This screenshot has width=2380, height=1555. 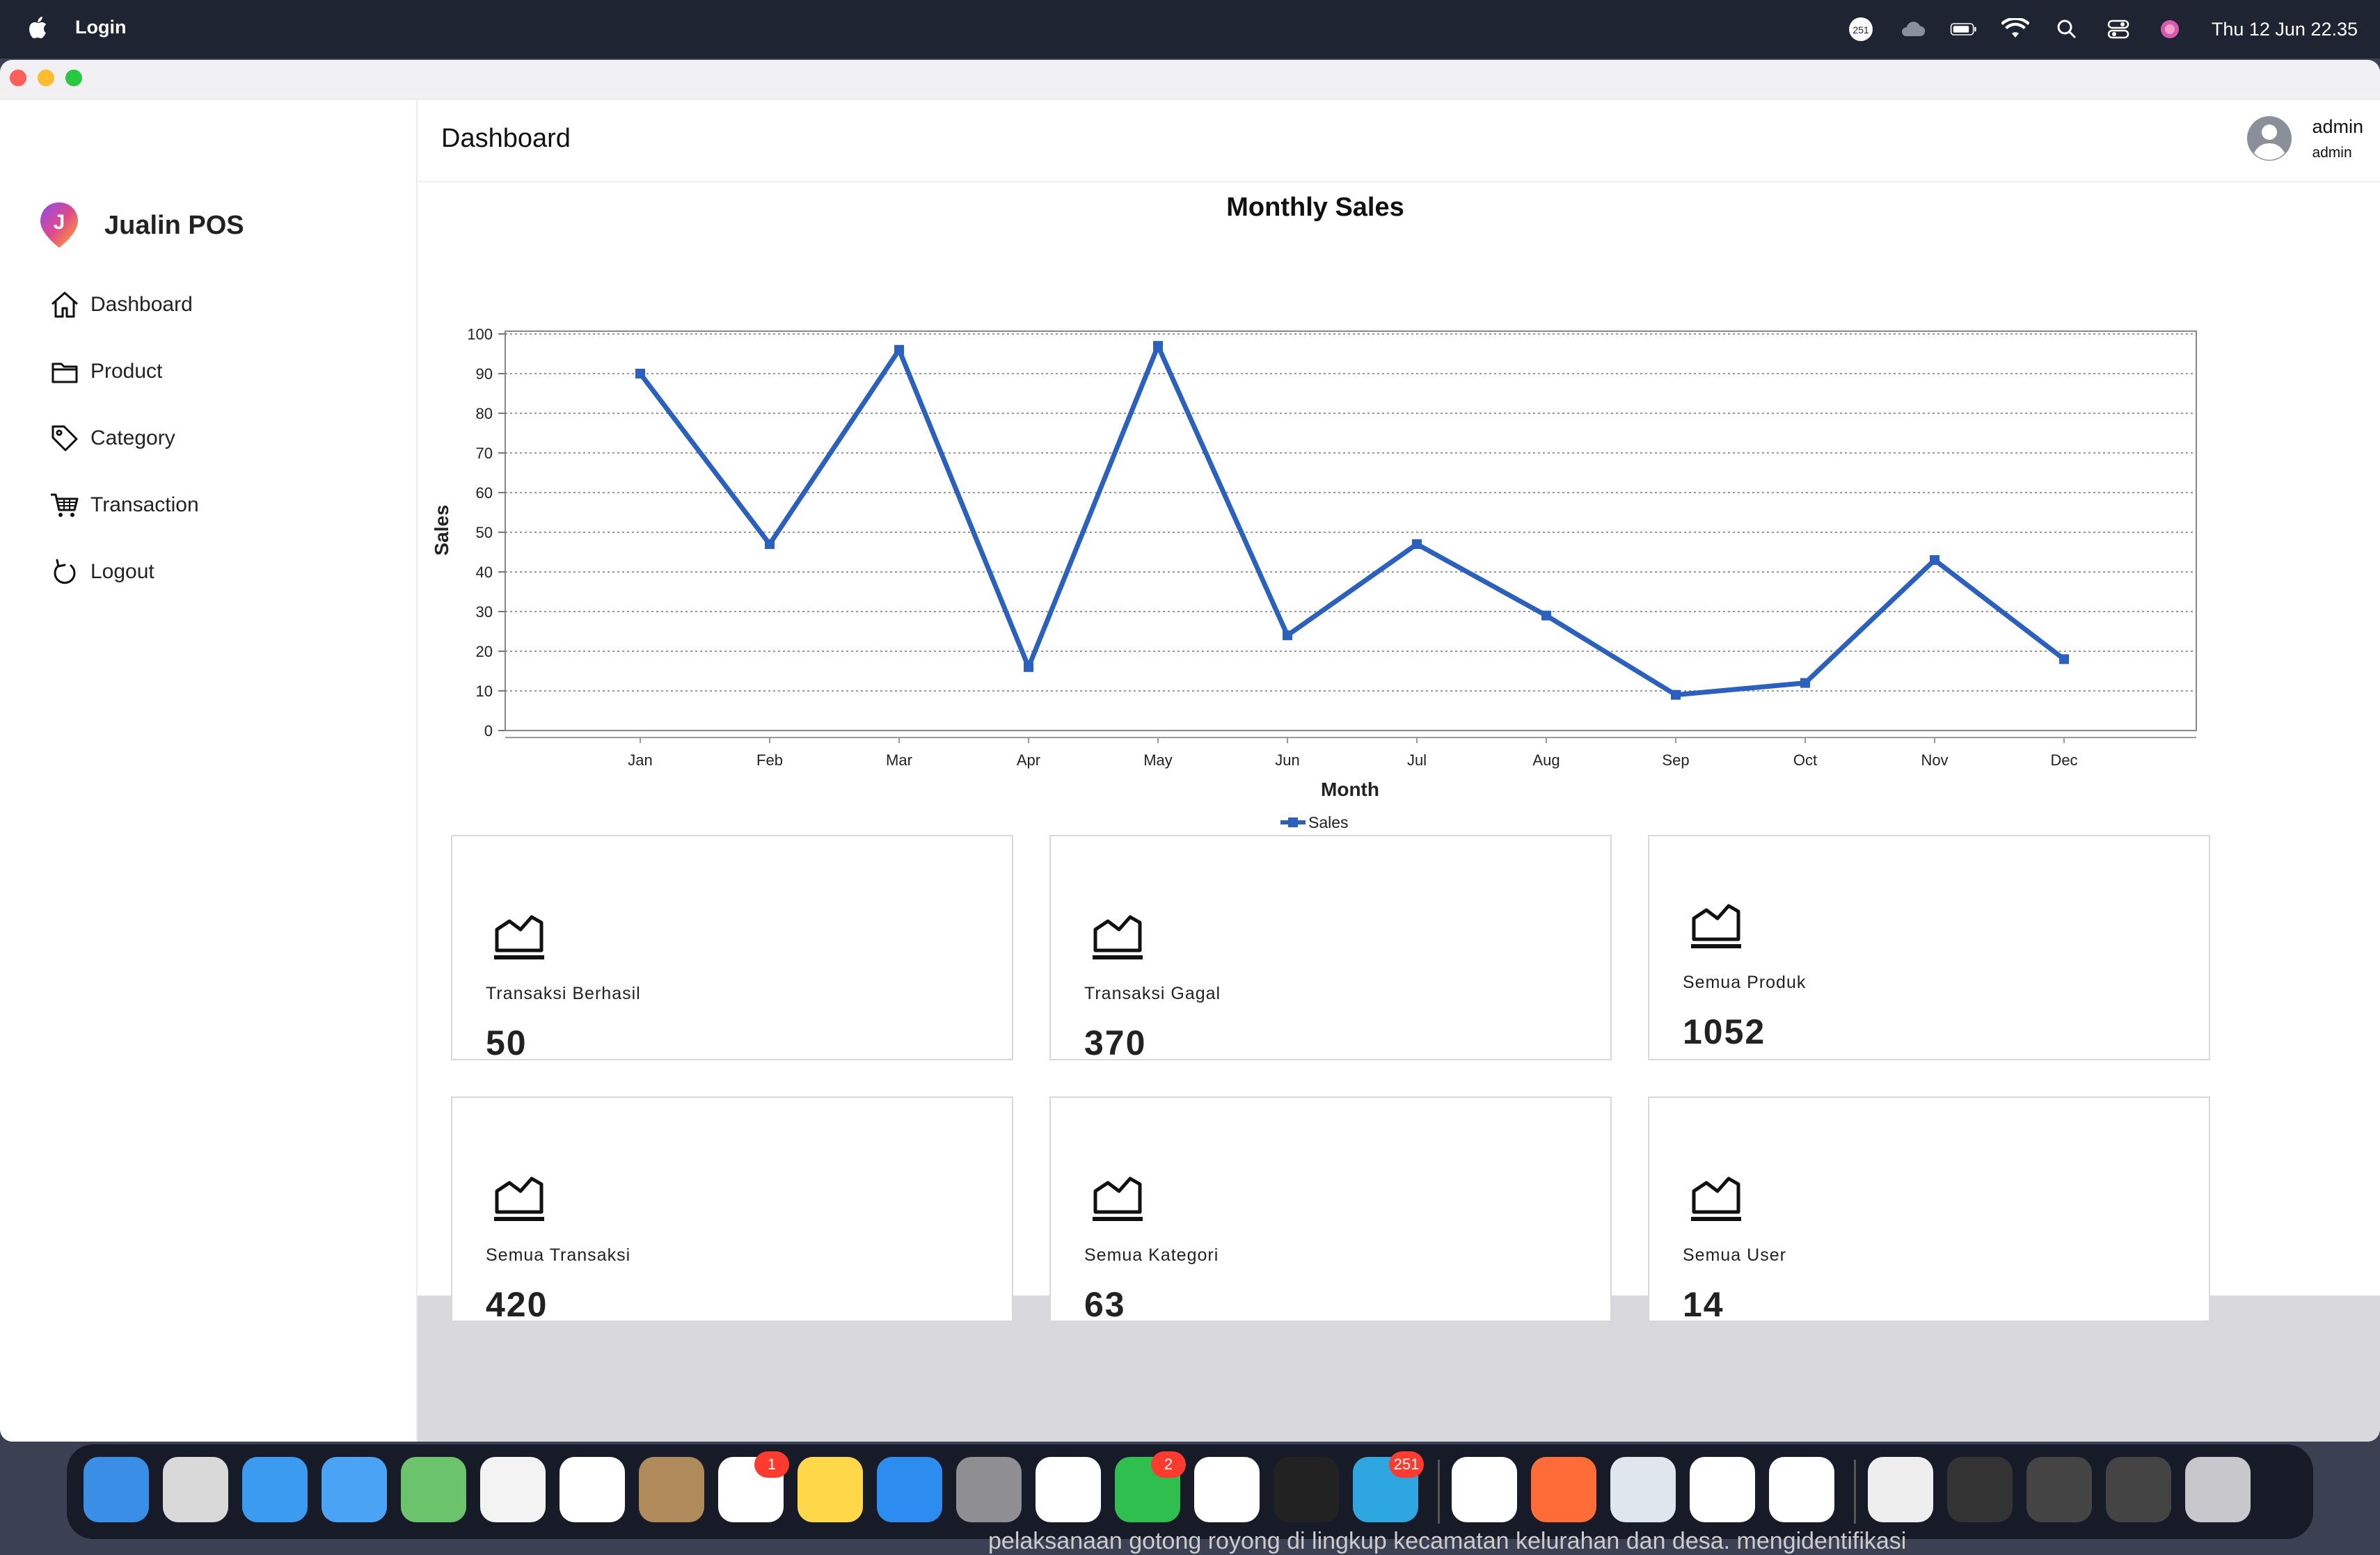 I want to click on x-axis-label: Month, so click(x=1350, y=789).